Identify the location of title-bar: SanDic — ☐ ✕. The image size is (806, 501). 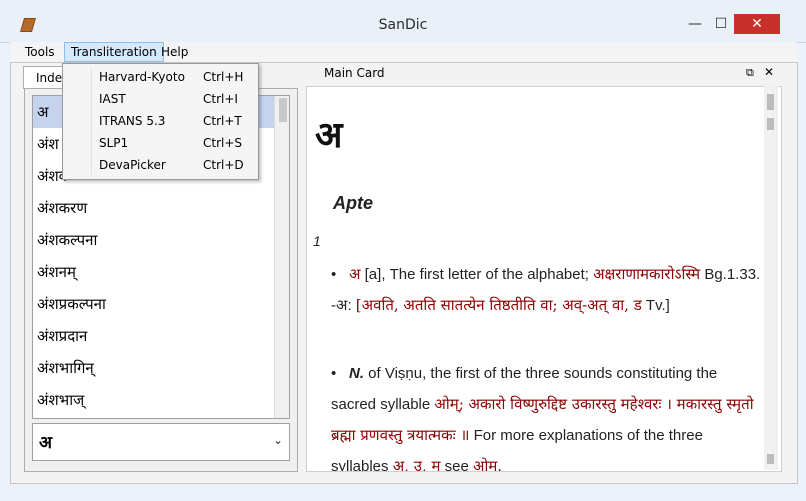
(403, 21).